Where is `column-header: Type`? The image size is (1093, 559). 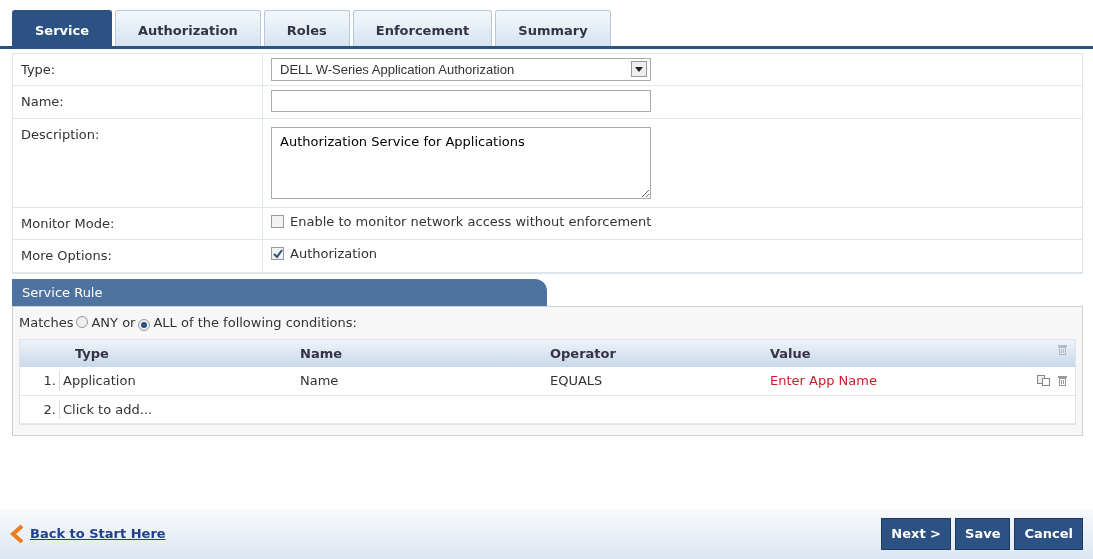
column-header: Type is located at coordinates (92, 353).